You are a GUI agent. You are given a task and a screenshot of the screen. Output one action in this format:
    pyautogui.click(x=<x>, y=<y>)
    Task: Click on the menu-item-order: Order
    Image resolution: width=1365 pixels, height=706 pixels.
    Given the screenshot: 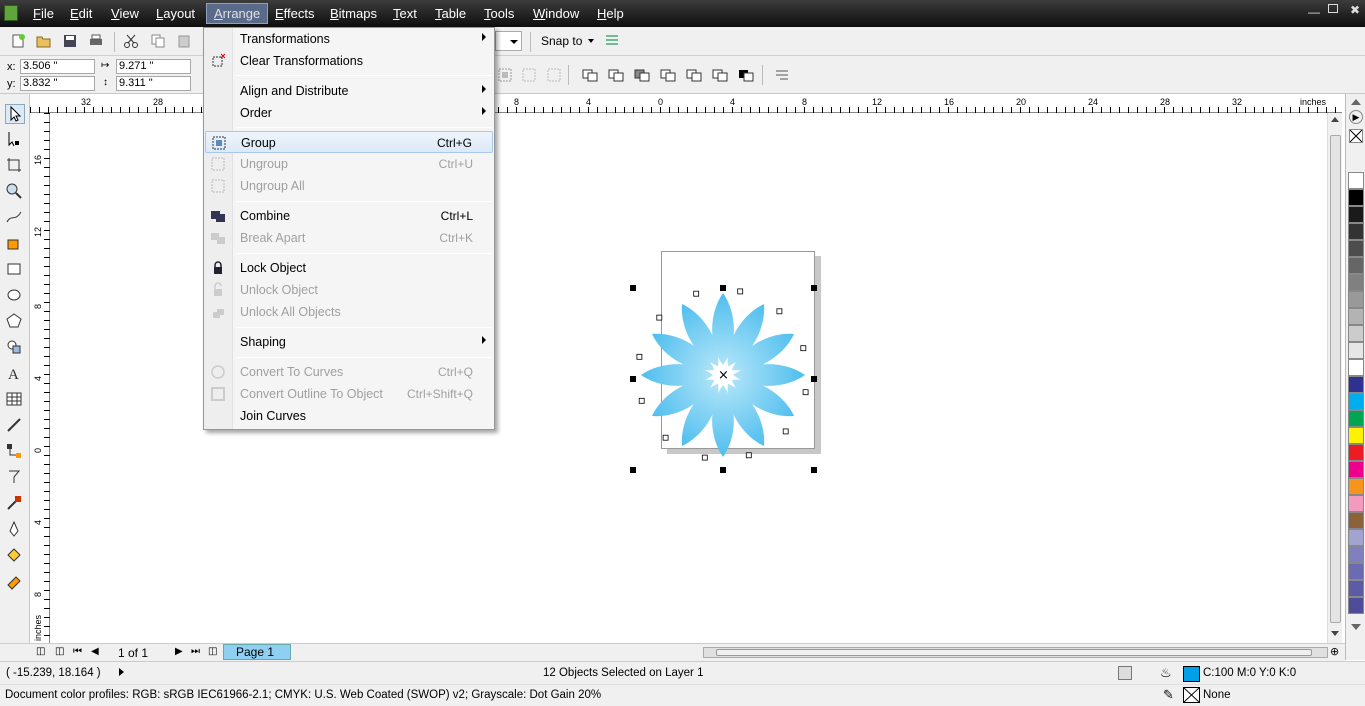 What is the action you would take?
    pyautogui.click(x=349, y=113)
    